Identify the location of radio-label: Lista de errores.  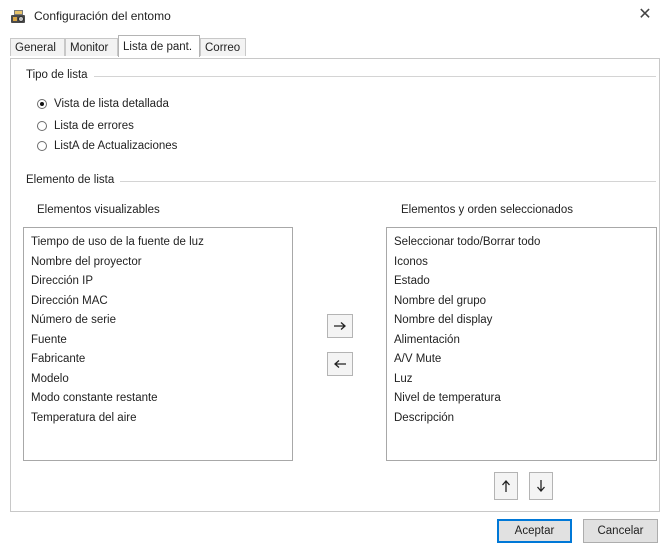
(94, 126).